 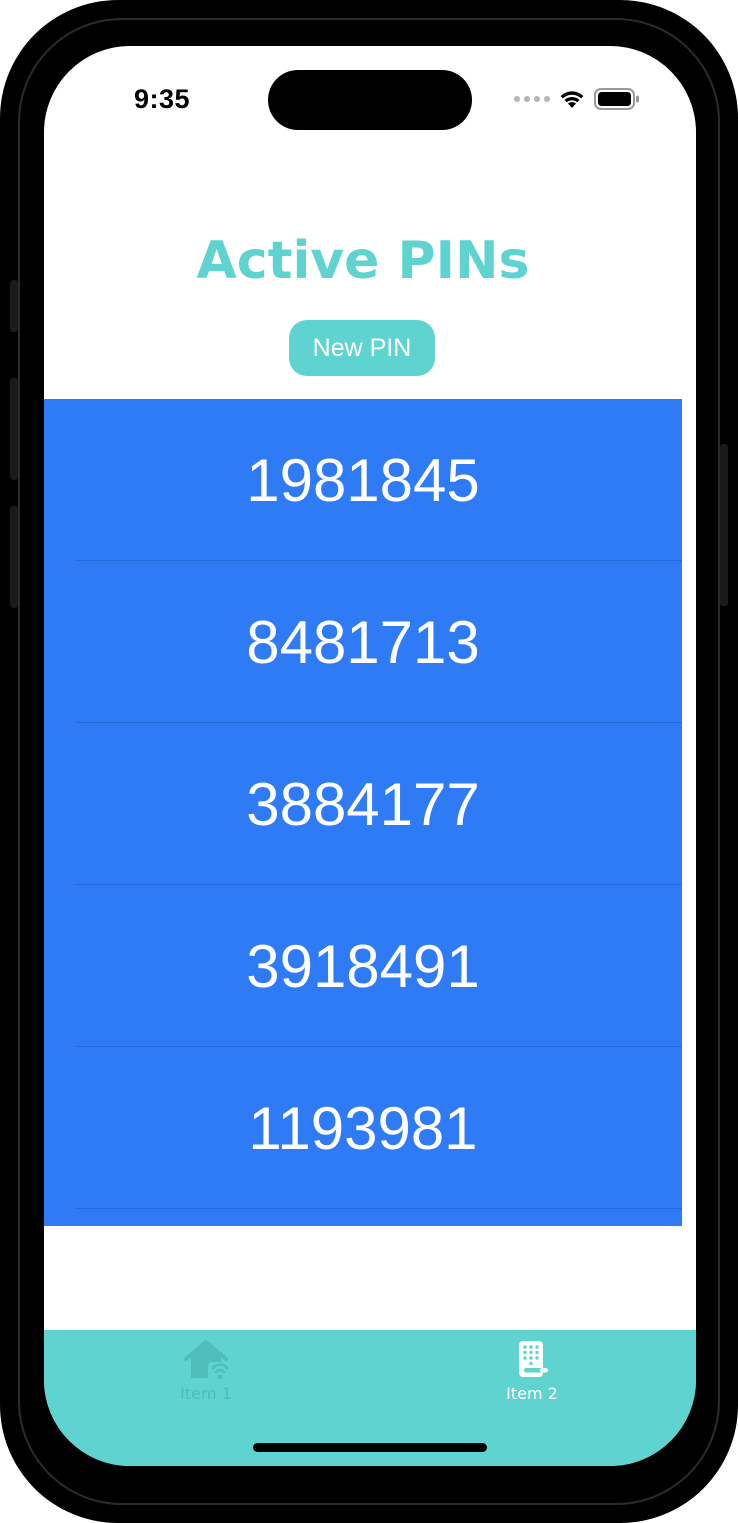 I want to click on pin-row: 1981845, so click(x=363, y=480).